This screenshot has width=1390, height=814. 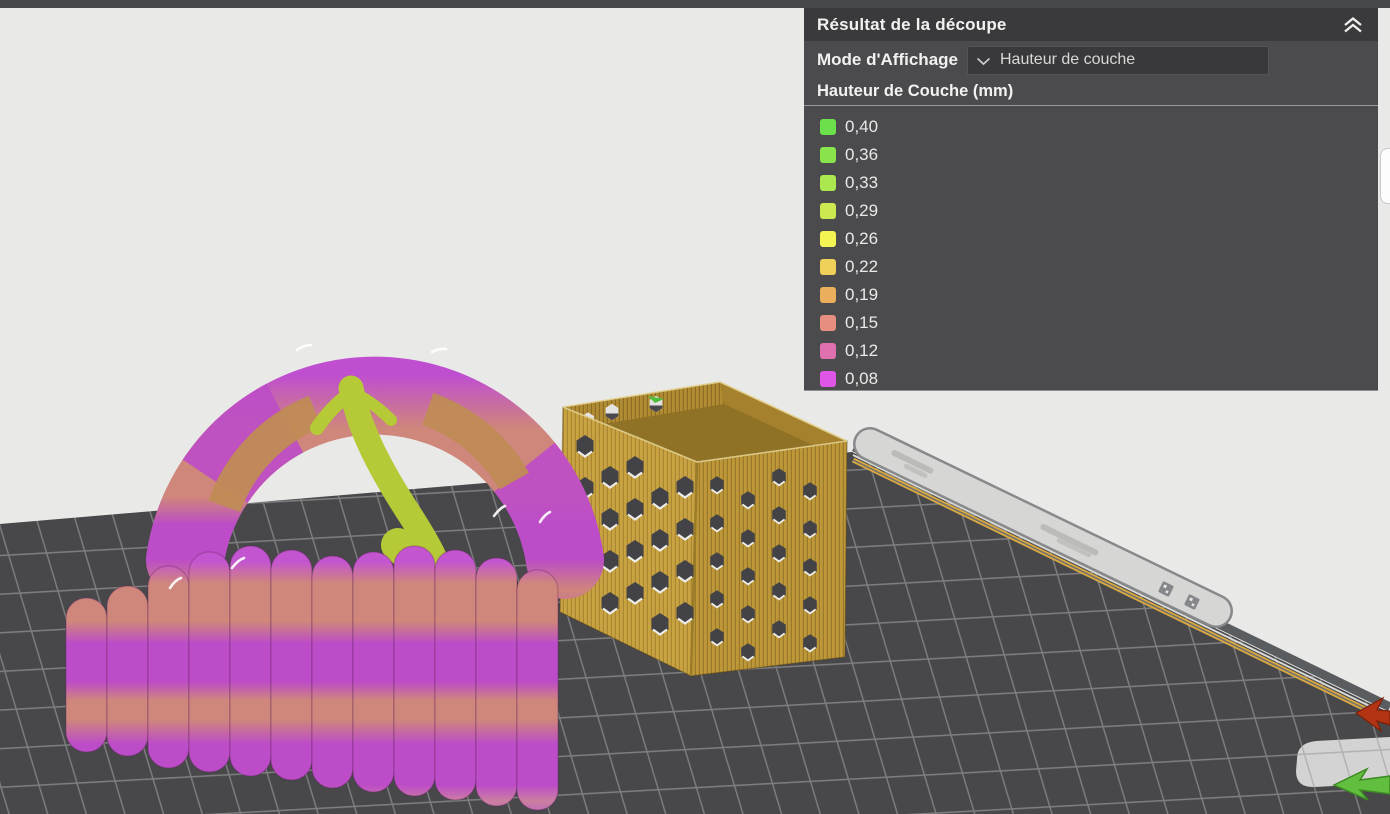 What do you see at coordinates (1099, 267) in the screenshot?
I see `legend-row: 0,22` at bounding box center [1099, 267].